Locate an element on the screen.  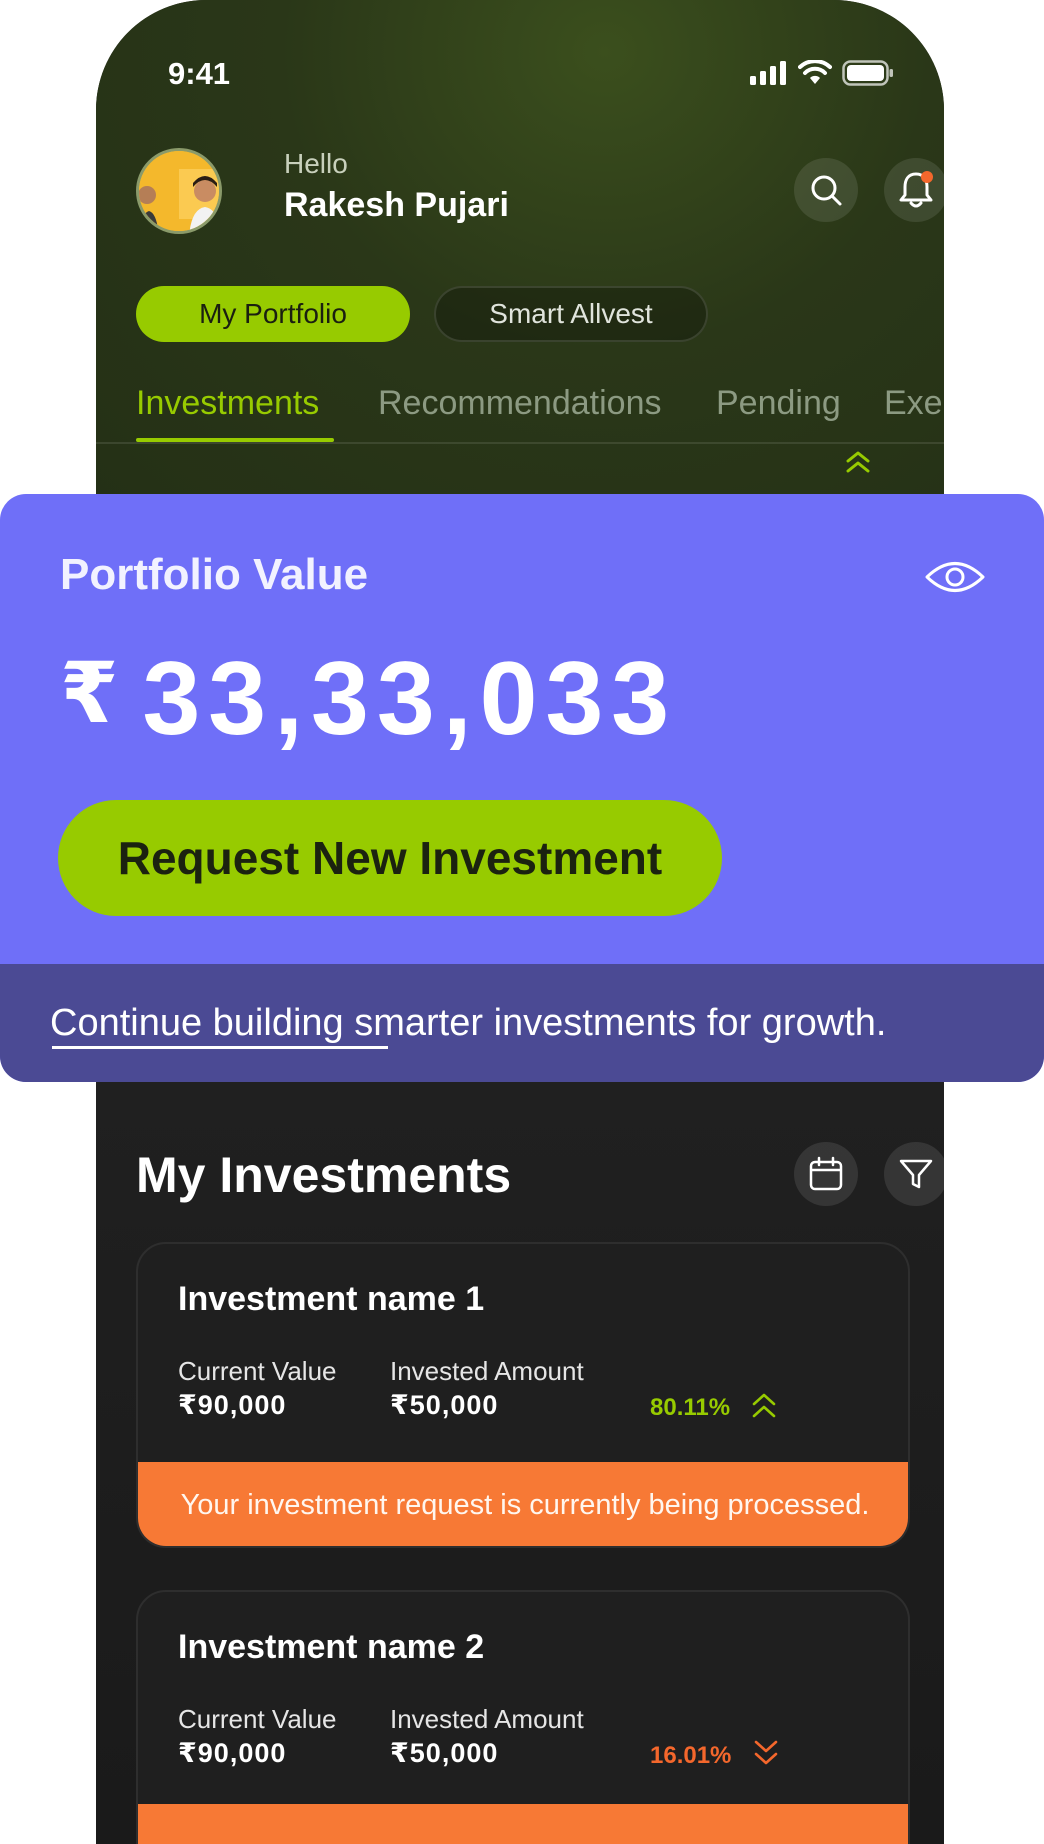
avatar-photo is located at coordinates (179, 191).